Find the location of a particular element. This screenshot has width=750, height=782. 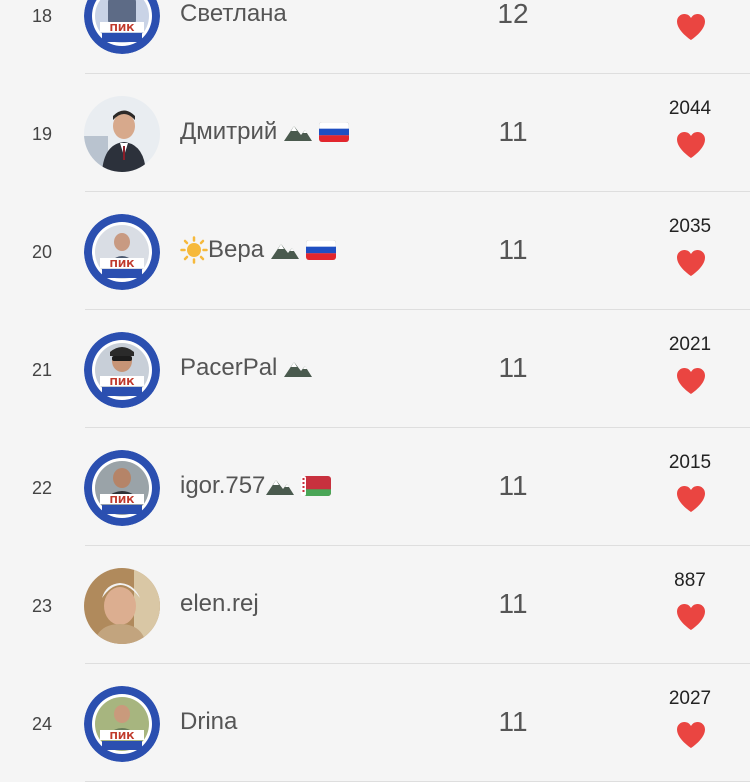

score-value: 12 is located at coordinates (513, 14).